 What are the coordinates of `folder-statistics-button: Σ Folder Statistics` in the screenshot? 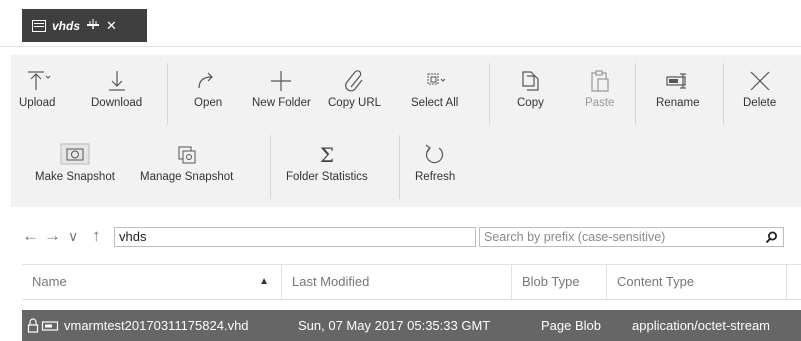 It's located at (327, 161).